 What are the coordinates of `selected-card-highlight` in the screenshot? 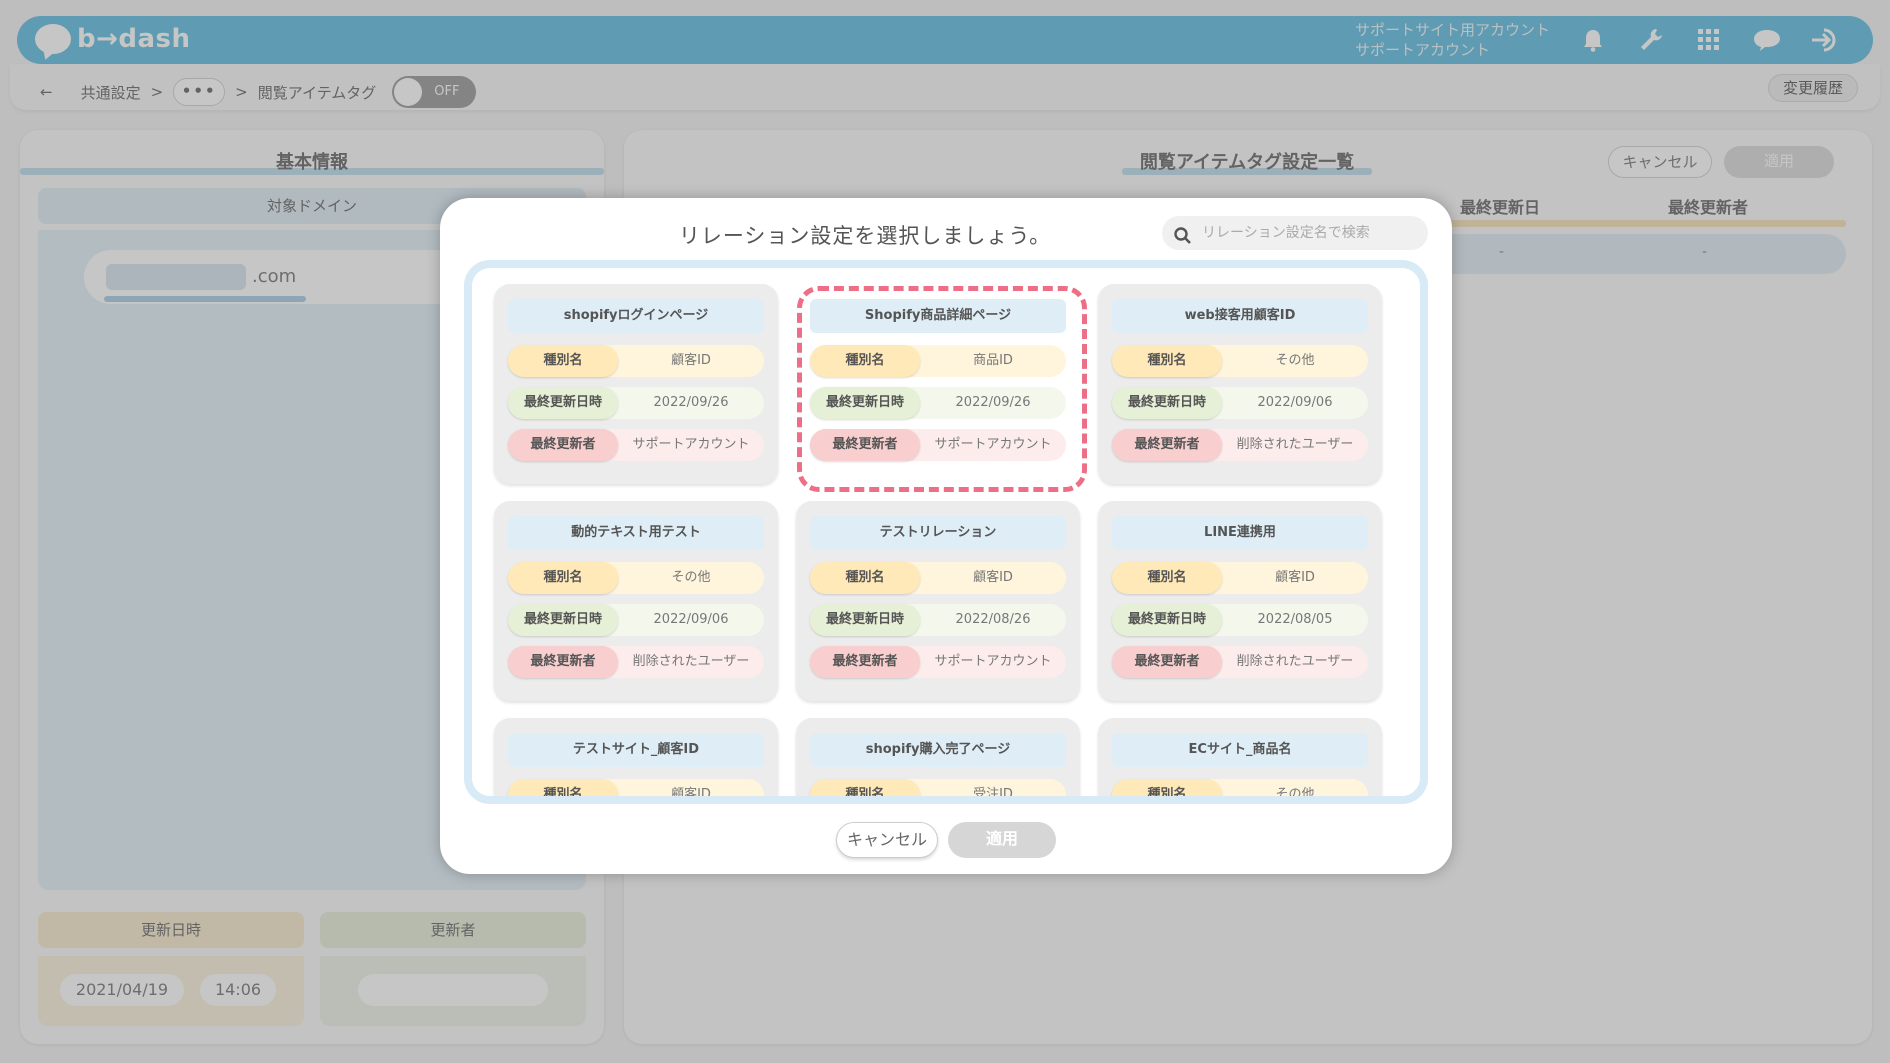 It's located at (942, 389).